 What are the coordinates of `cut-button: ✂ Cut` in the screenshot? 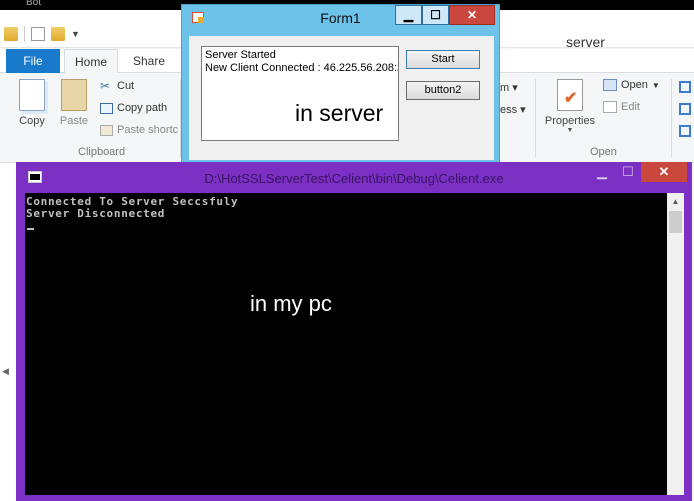 It's located at (117, 85).